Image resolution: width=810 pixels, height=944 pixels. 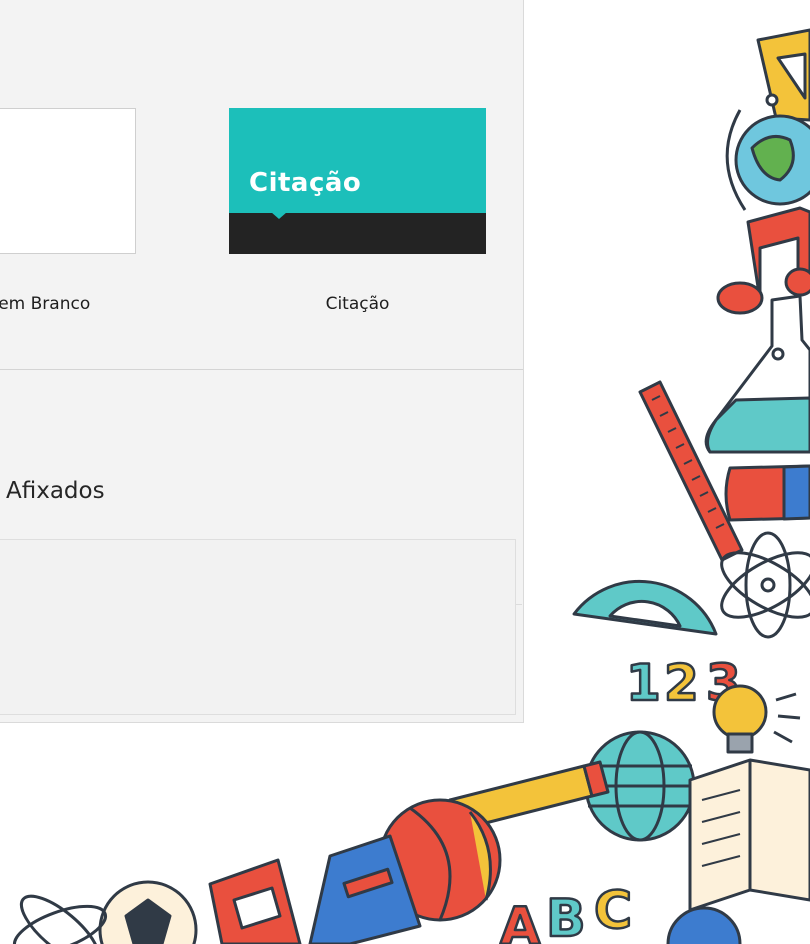 I want to click on atom-small-icon, so click(x=60, y=919).